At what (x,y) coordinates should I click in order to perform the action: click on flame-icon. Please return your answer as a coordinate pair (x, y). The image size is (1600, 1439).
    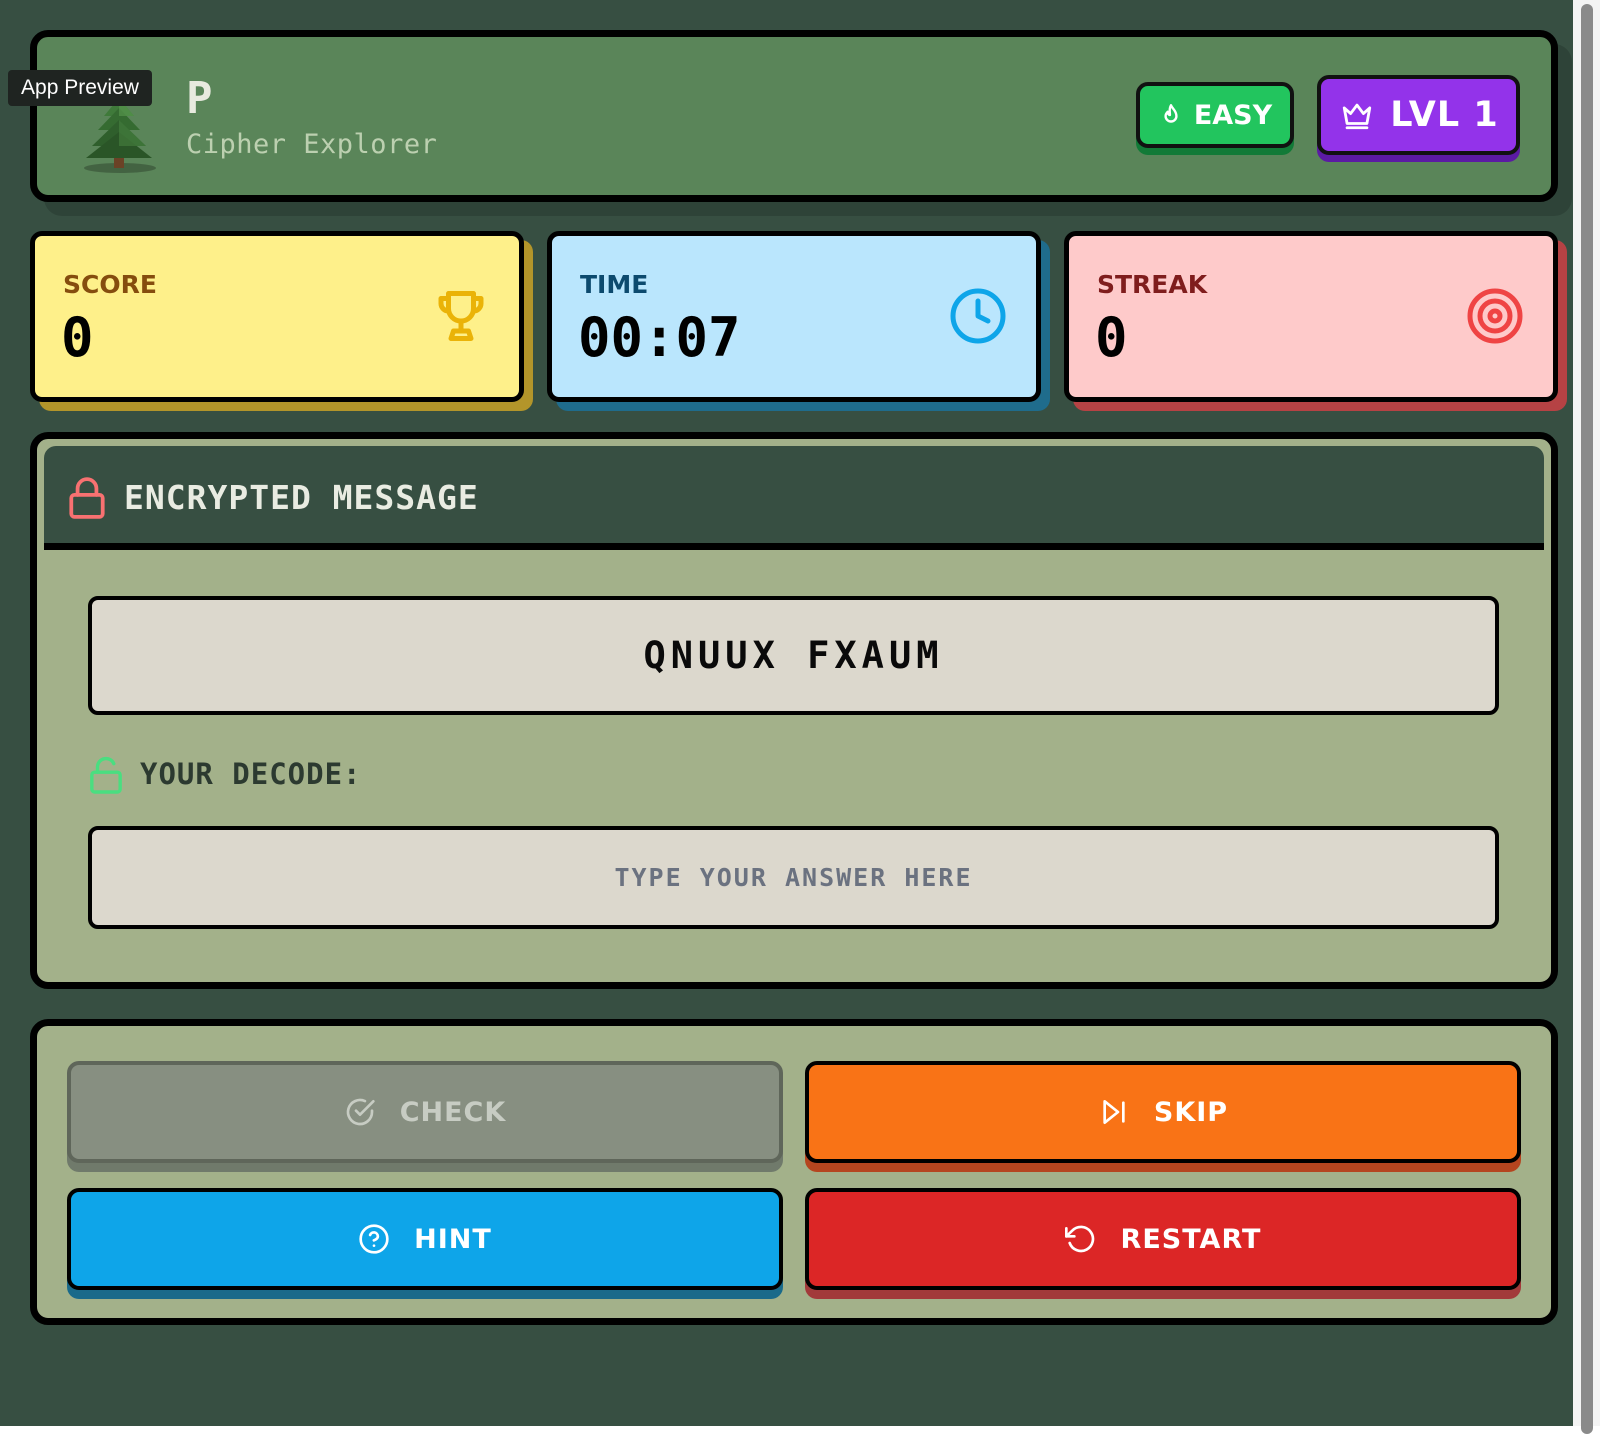
    Looking at the image, I should click on (1171, 113).